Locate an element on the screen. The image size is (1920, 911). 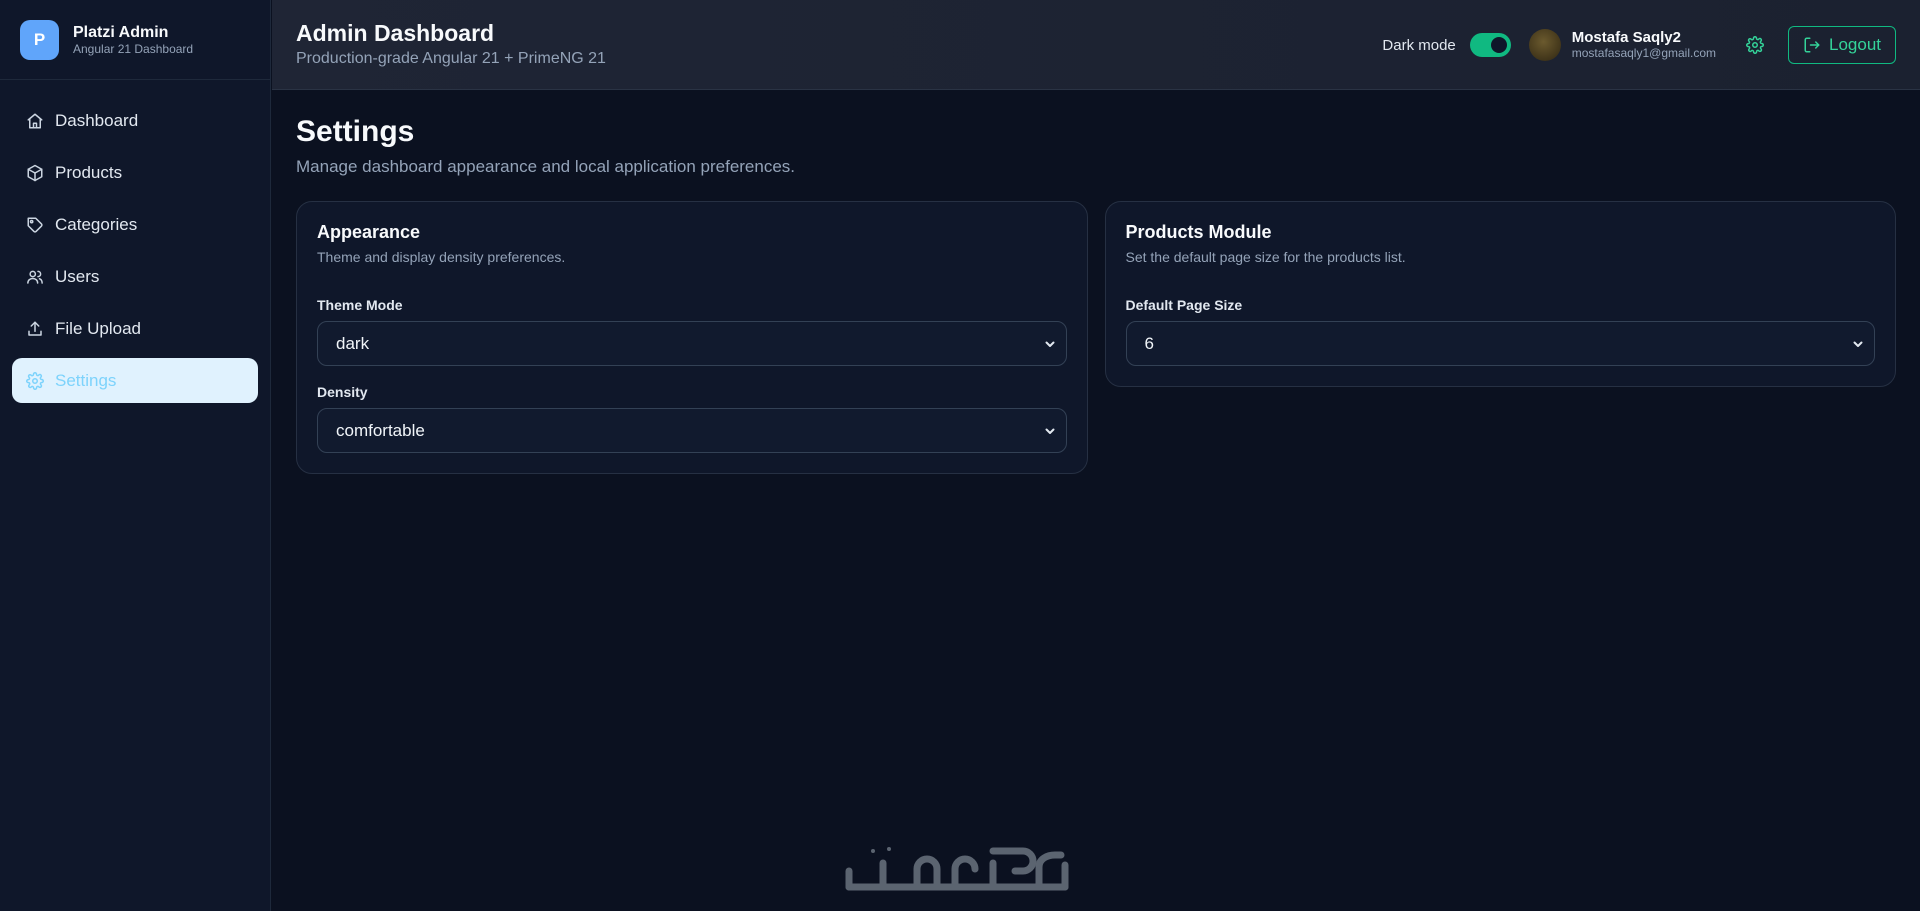
settings-button is located at coordinates (1755, 45).